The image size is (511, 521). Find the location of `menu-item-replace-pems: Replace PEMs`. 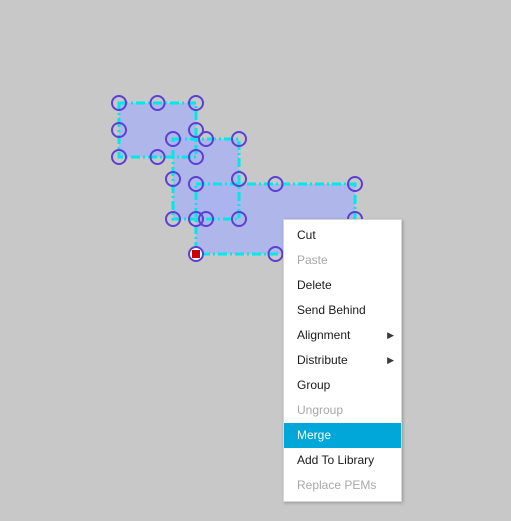

menu-item-replace-pems: Replace PEMs is located at coordinates (342, 485).